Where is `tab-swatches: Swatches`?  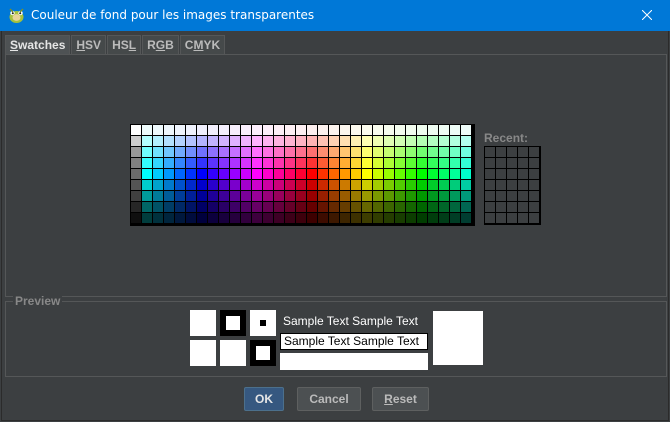
tab-swatches: Swatches is located at coordinates (38, 45).